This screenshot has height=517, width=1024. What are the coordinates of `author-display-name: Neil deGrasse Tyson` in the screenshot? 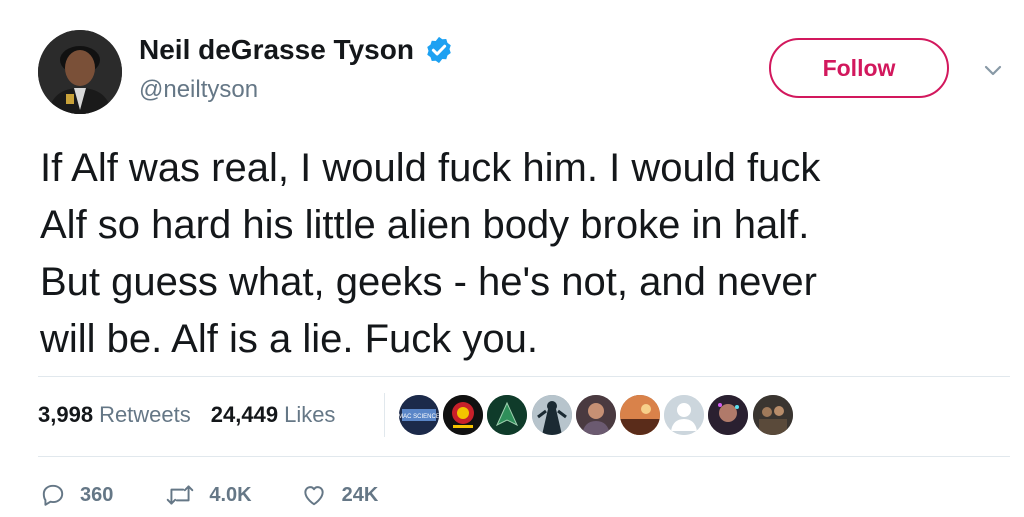 It's located at (296, 50).